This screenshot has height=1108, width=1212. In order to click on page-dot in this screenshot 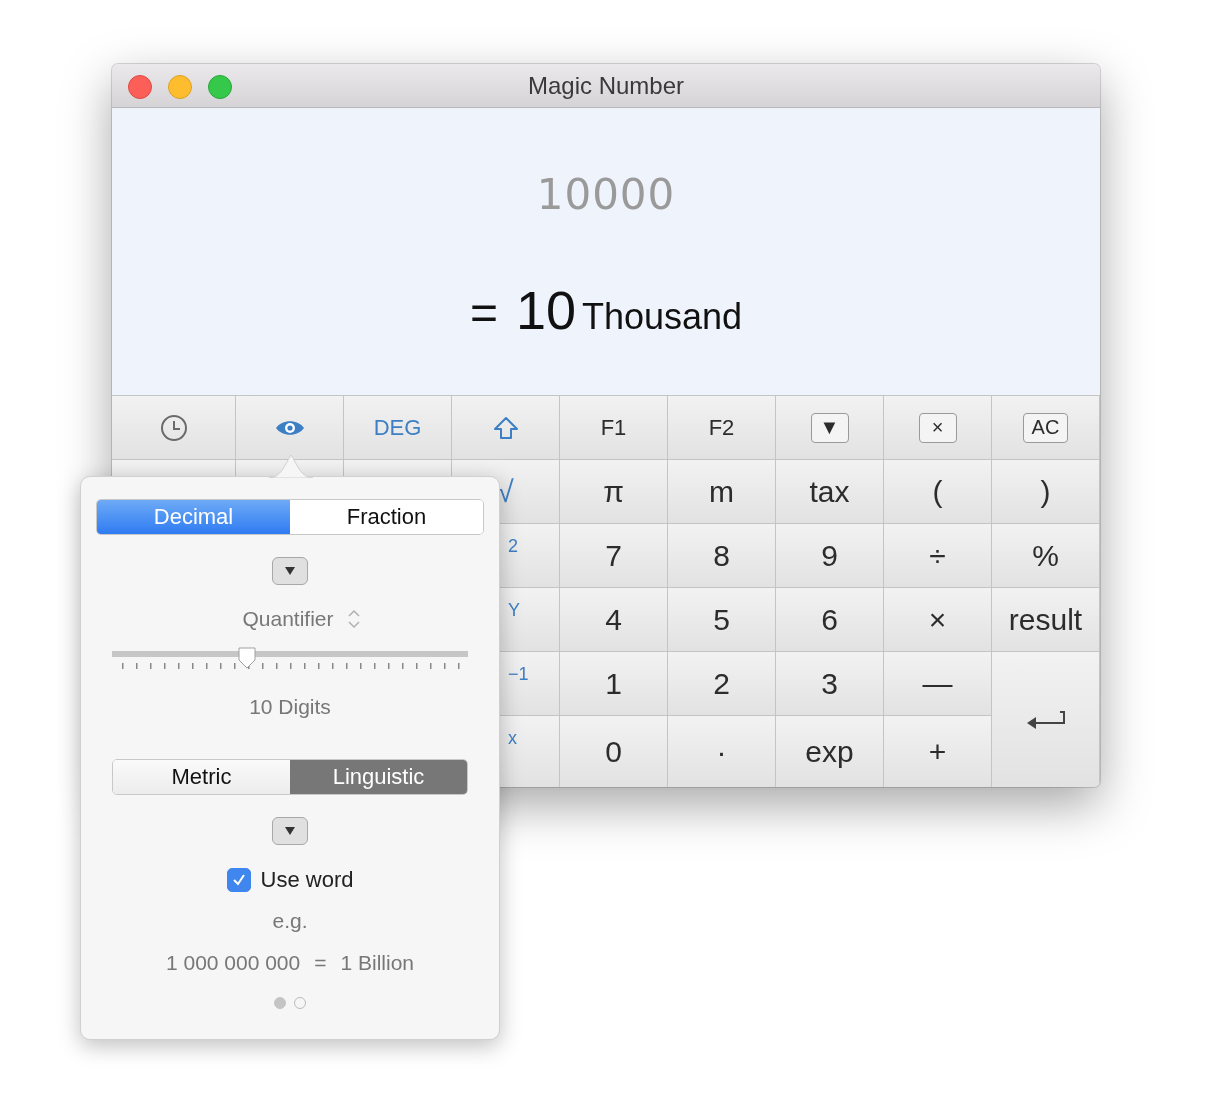, I will do `click(280, 1003)`.